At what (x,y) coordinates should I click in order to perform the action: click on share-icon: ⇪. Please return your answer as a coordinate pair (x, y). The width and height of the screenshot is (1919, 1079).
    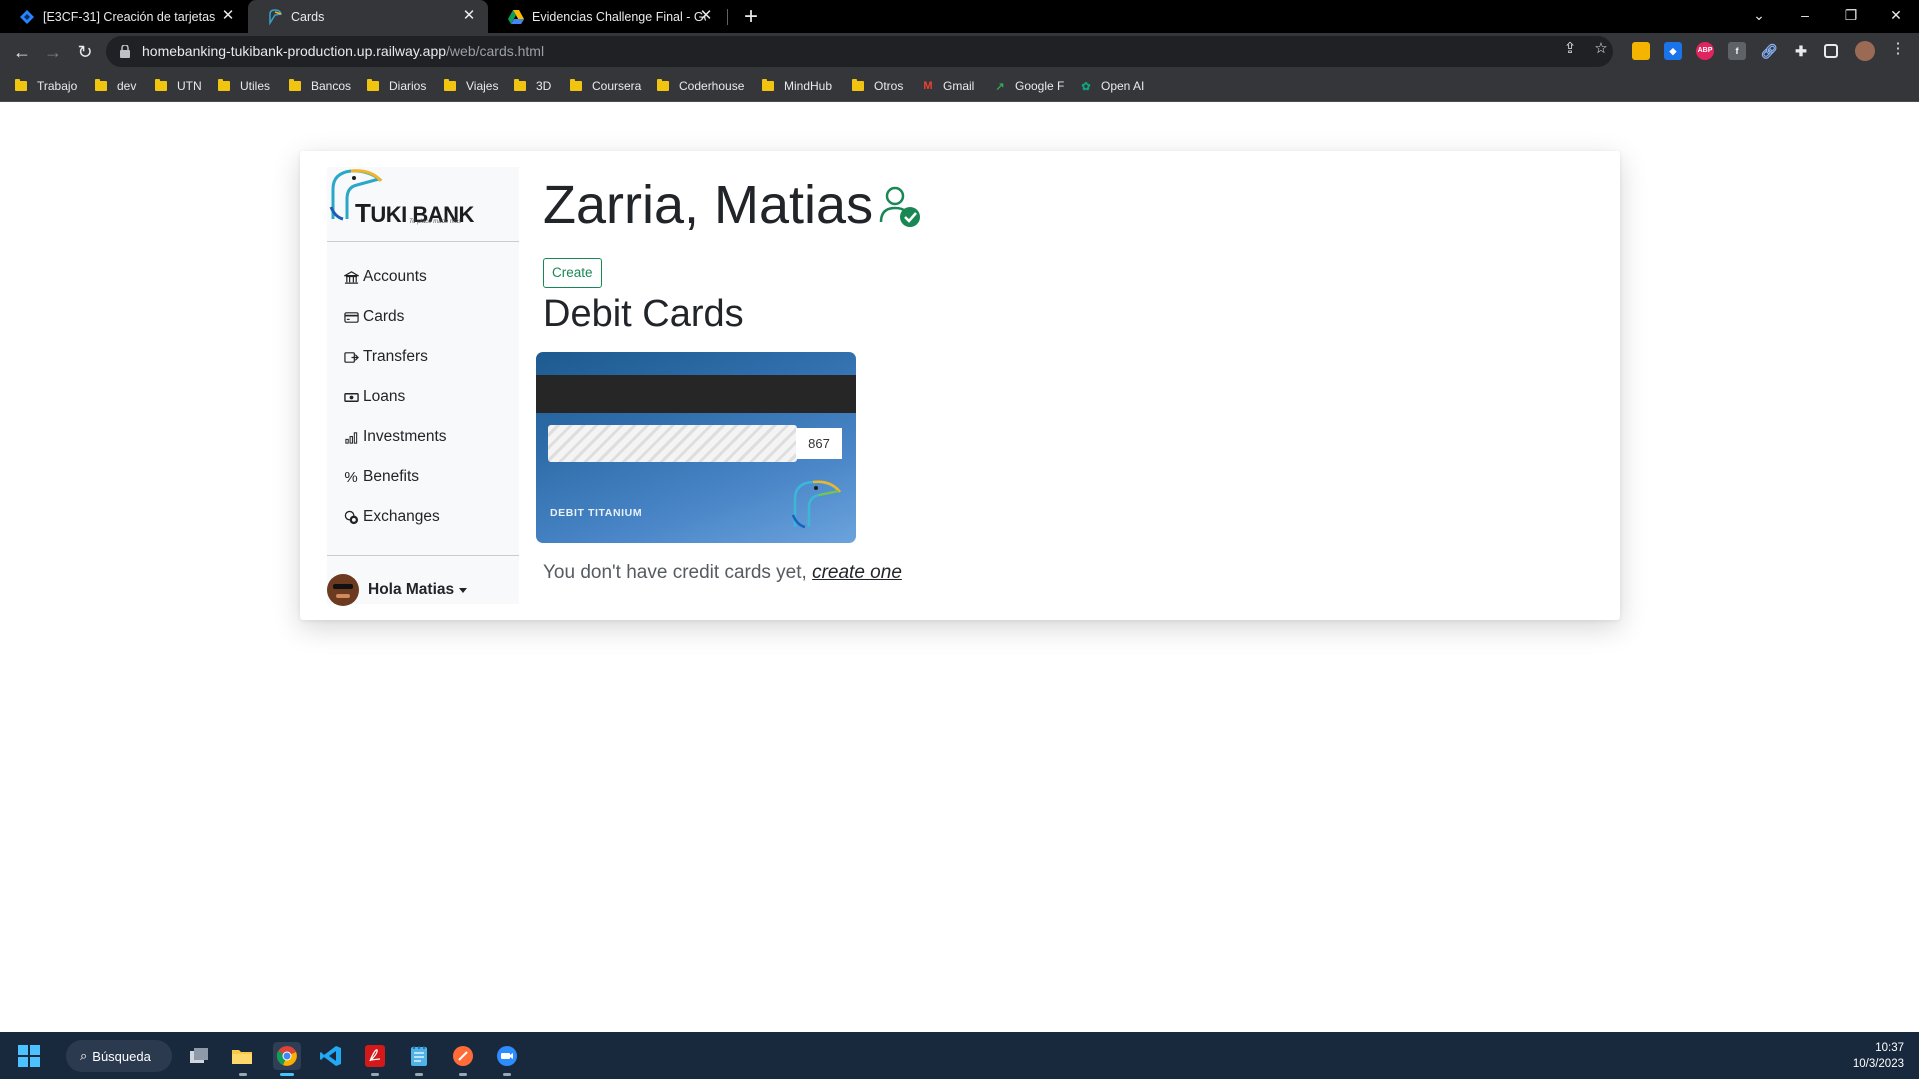
    Looking at the image, I should click on (1570, 49).